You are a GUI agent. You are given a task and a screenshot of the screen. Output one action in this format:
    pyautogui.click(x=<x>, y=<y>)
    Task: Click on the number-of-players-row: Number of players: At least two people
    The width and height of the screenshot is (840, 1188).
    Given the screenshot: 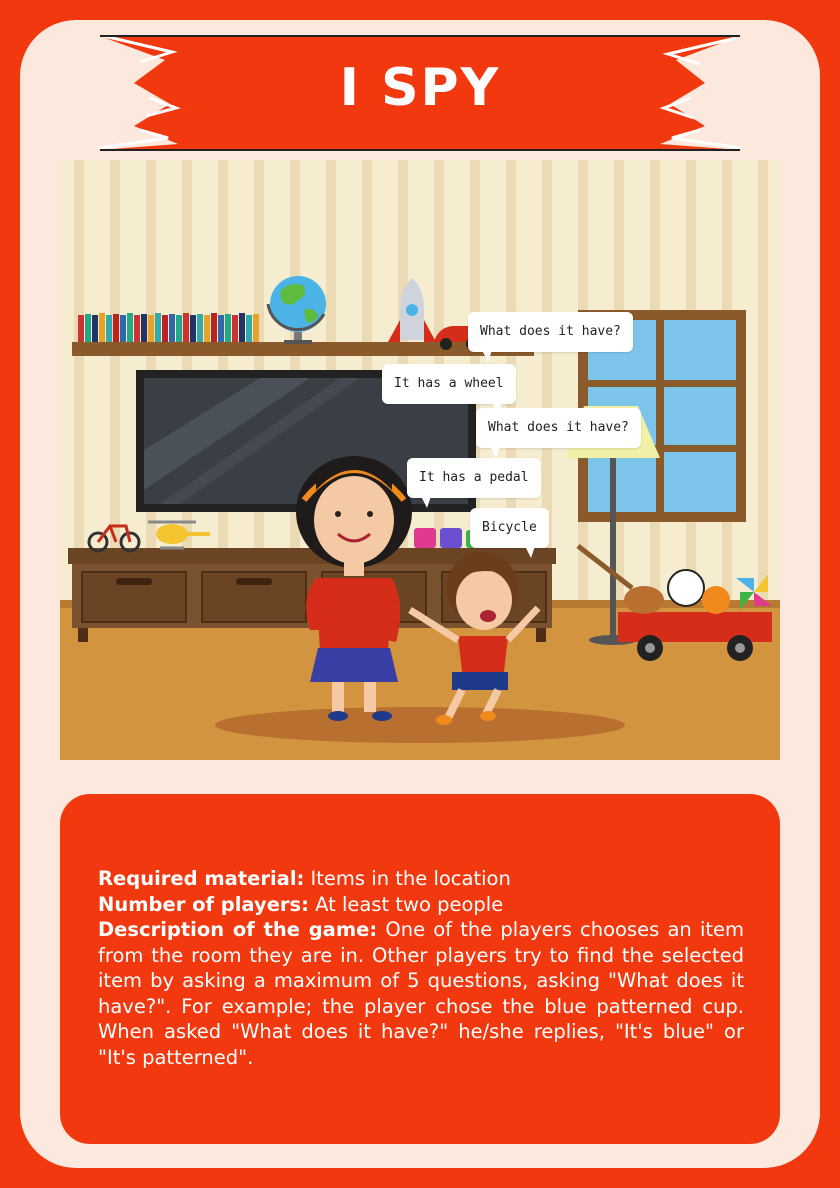 What is the action you would take?
    pyautogui.click(x=421, y=905)
    